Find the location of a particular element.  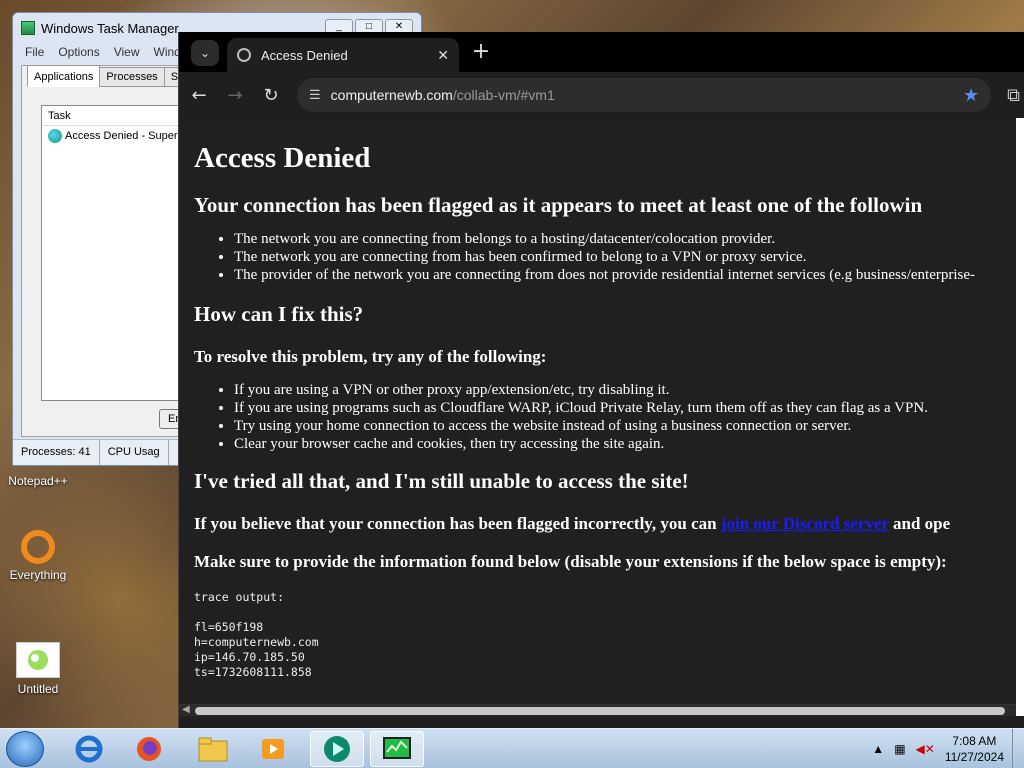

start-button is located at coordinates (25, 749).